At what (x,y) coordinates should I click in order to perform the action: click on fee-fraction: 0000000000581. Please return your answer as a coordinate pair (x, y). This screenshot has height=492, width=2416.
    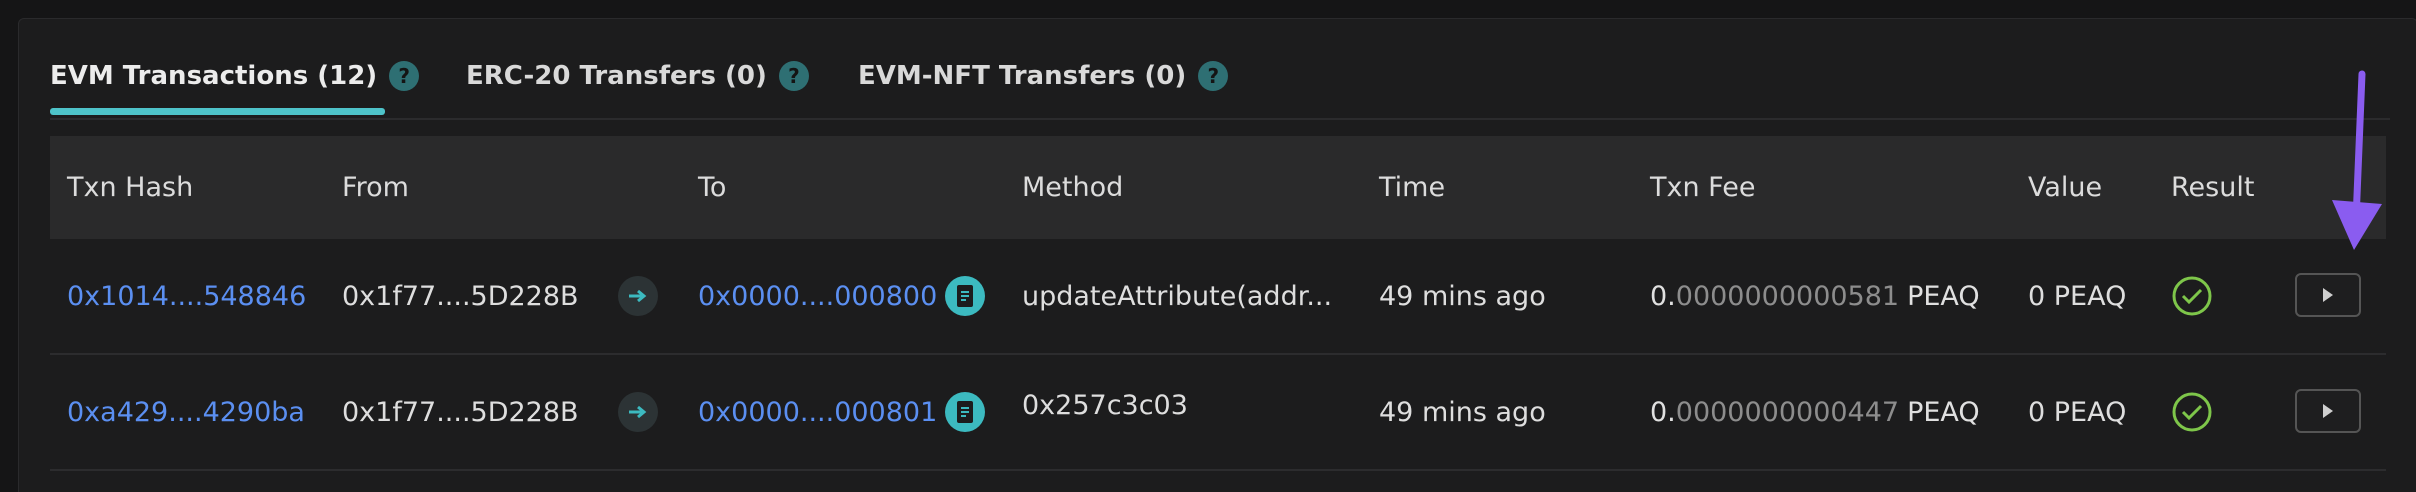
    Looking at the image, I should click on (1787, 296).